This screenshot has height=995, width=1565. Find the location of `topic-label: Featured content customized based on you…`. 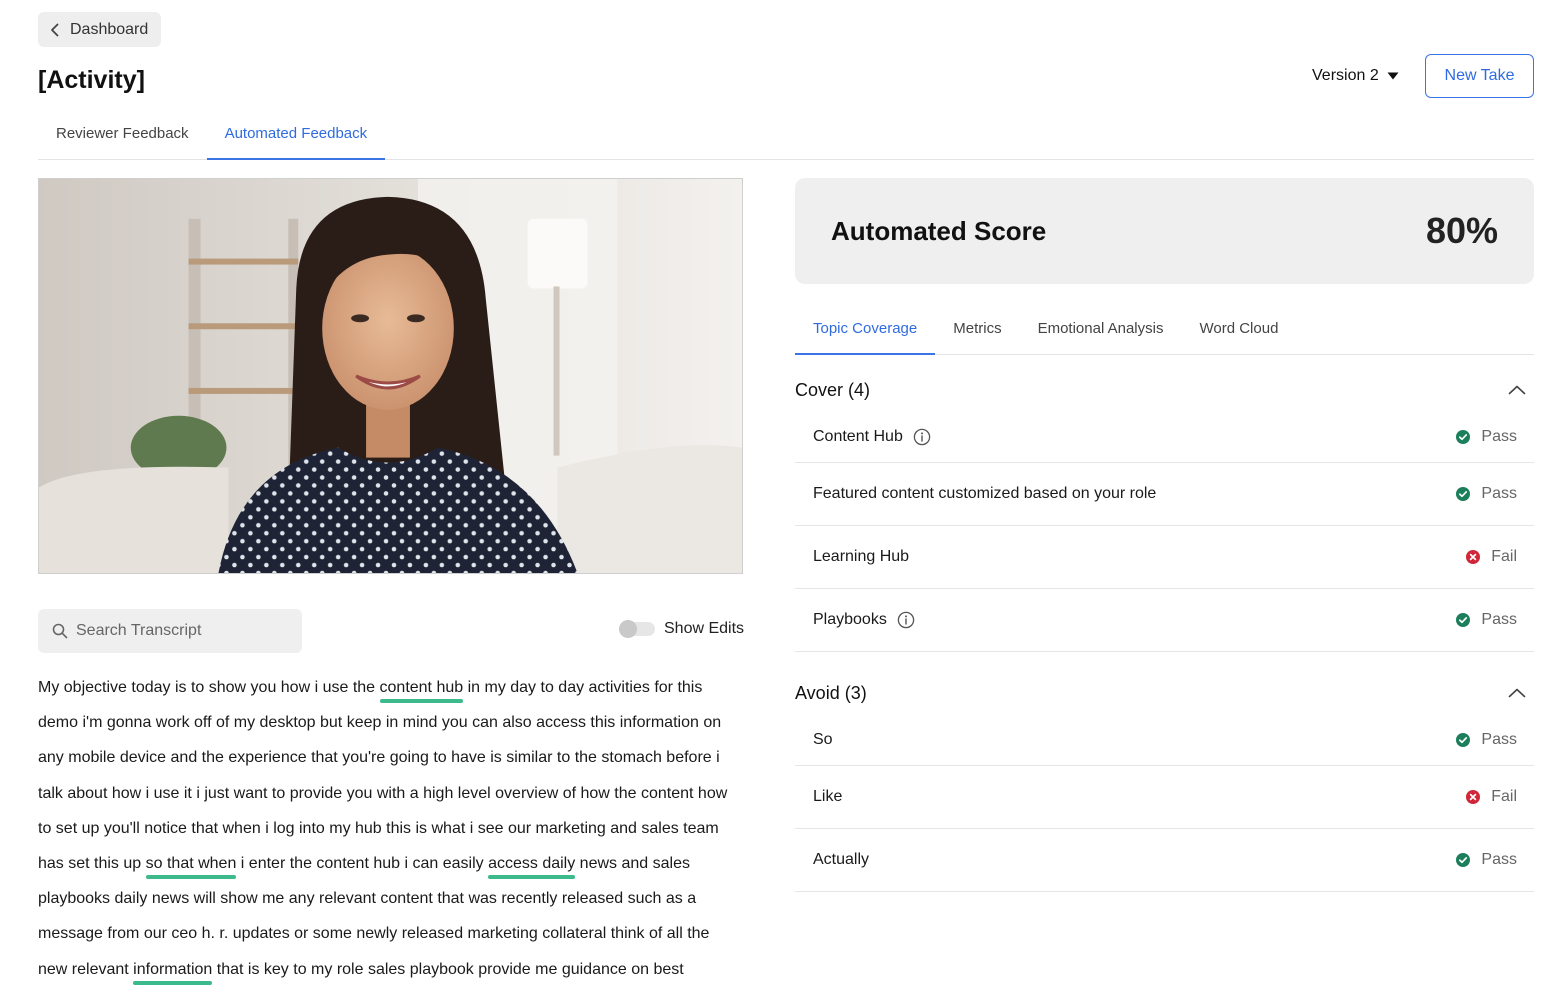

topic-label: Featured content customized based on you… is located at coordinates (985, 493).